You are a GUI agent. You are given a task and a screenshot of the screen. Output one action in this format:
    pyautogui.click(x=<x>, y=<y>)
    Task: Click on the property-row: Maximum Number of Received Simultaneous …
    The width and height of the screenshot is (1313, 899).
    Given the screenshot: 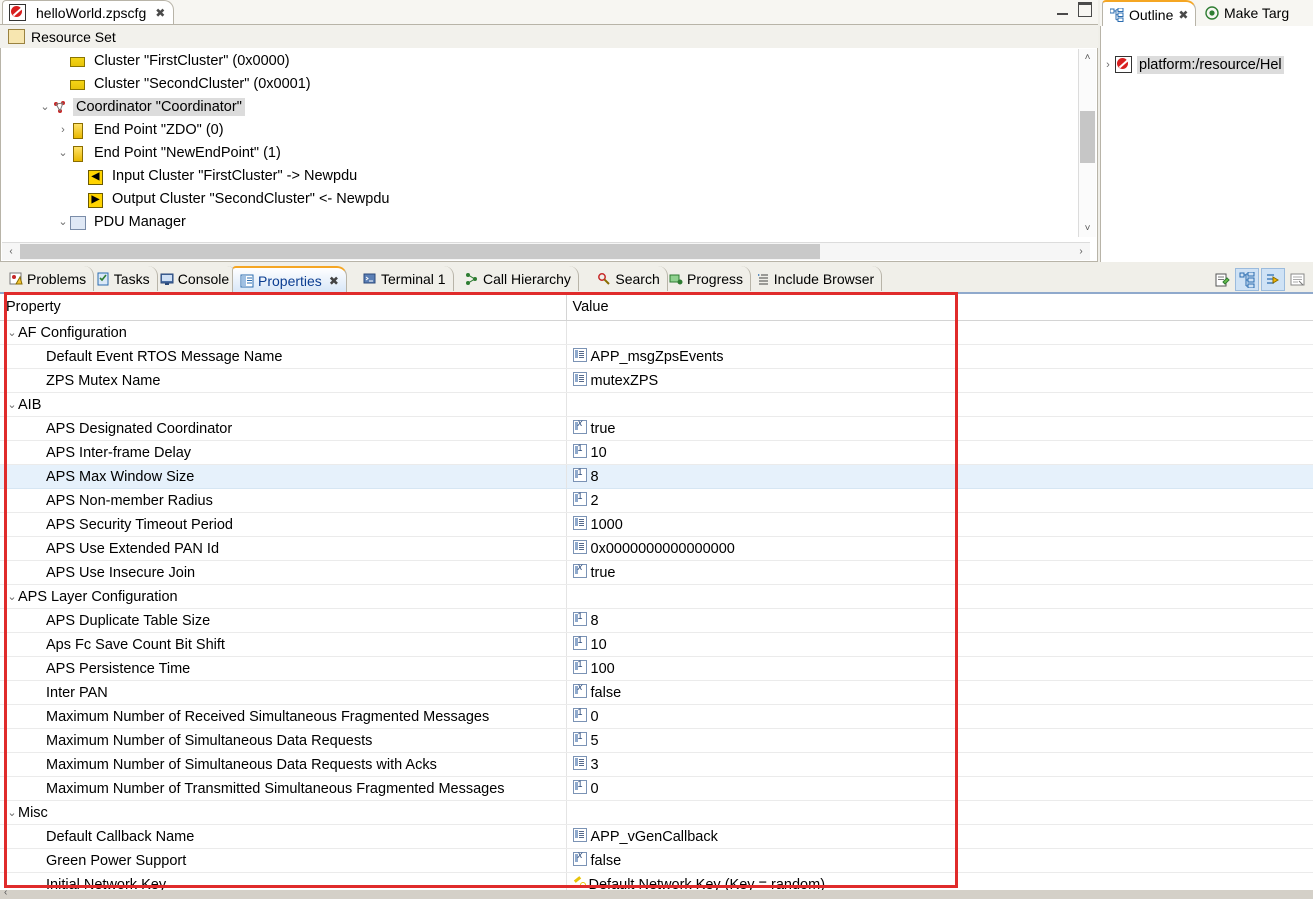 What is the action you would take?
    pyautogui.click(x=656, y=716)
    